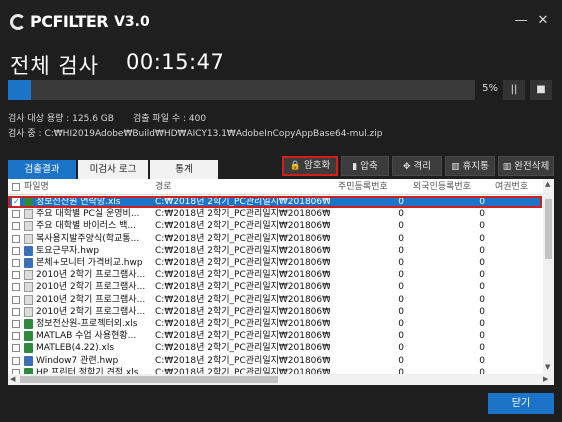  What do you see at coordinates (241, 90) in the screenshot?
I see `progress-bar` at bounding box center [241, 90].